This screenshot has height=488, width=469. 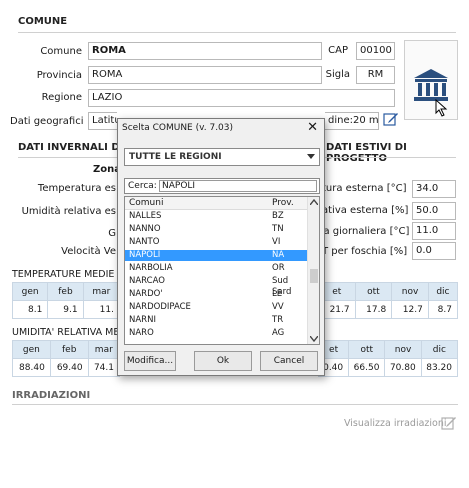 What do you see at coordinates (434, 231) in the screenshot?
I see `escursione-giornaliera-field: 11.0` at bounding box center [434, 231].